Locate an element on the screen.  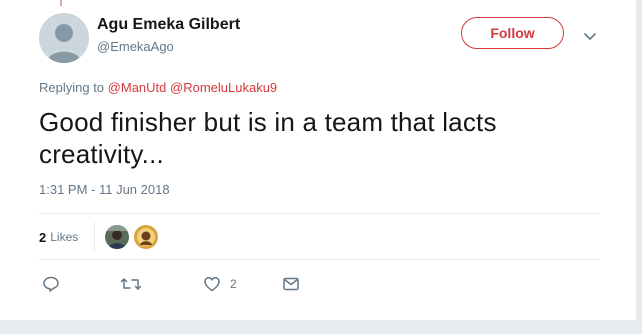
likes-count: 2 is located at coordinates (43, 237).